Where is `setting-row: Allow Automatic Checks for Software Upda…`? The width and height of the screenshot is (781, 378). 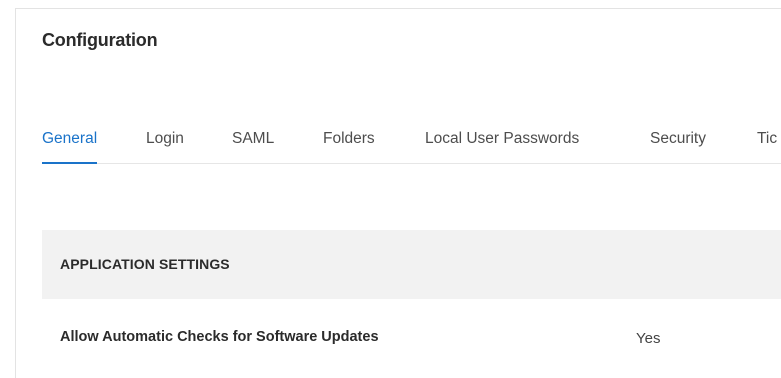
setting-row: Allow Automatic Checks for Software Upda… is located at coordinates (411, 338).